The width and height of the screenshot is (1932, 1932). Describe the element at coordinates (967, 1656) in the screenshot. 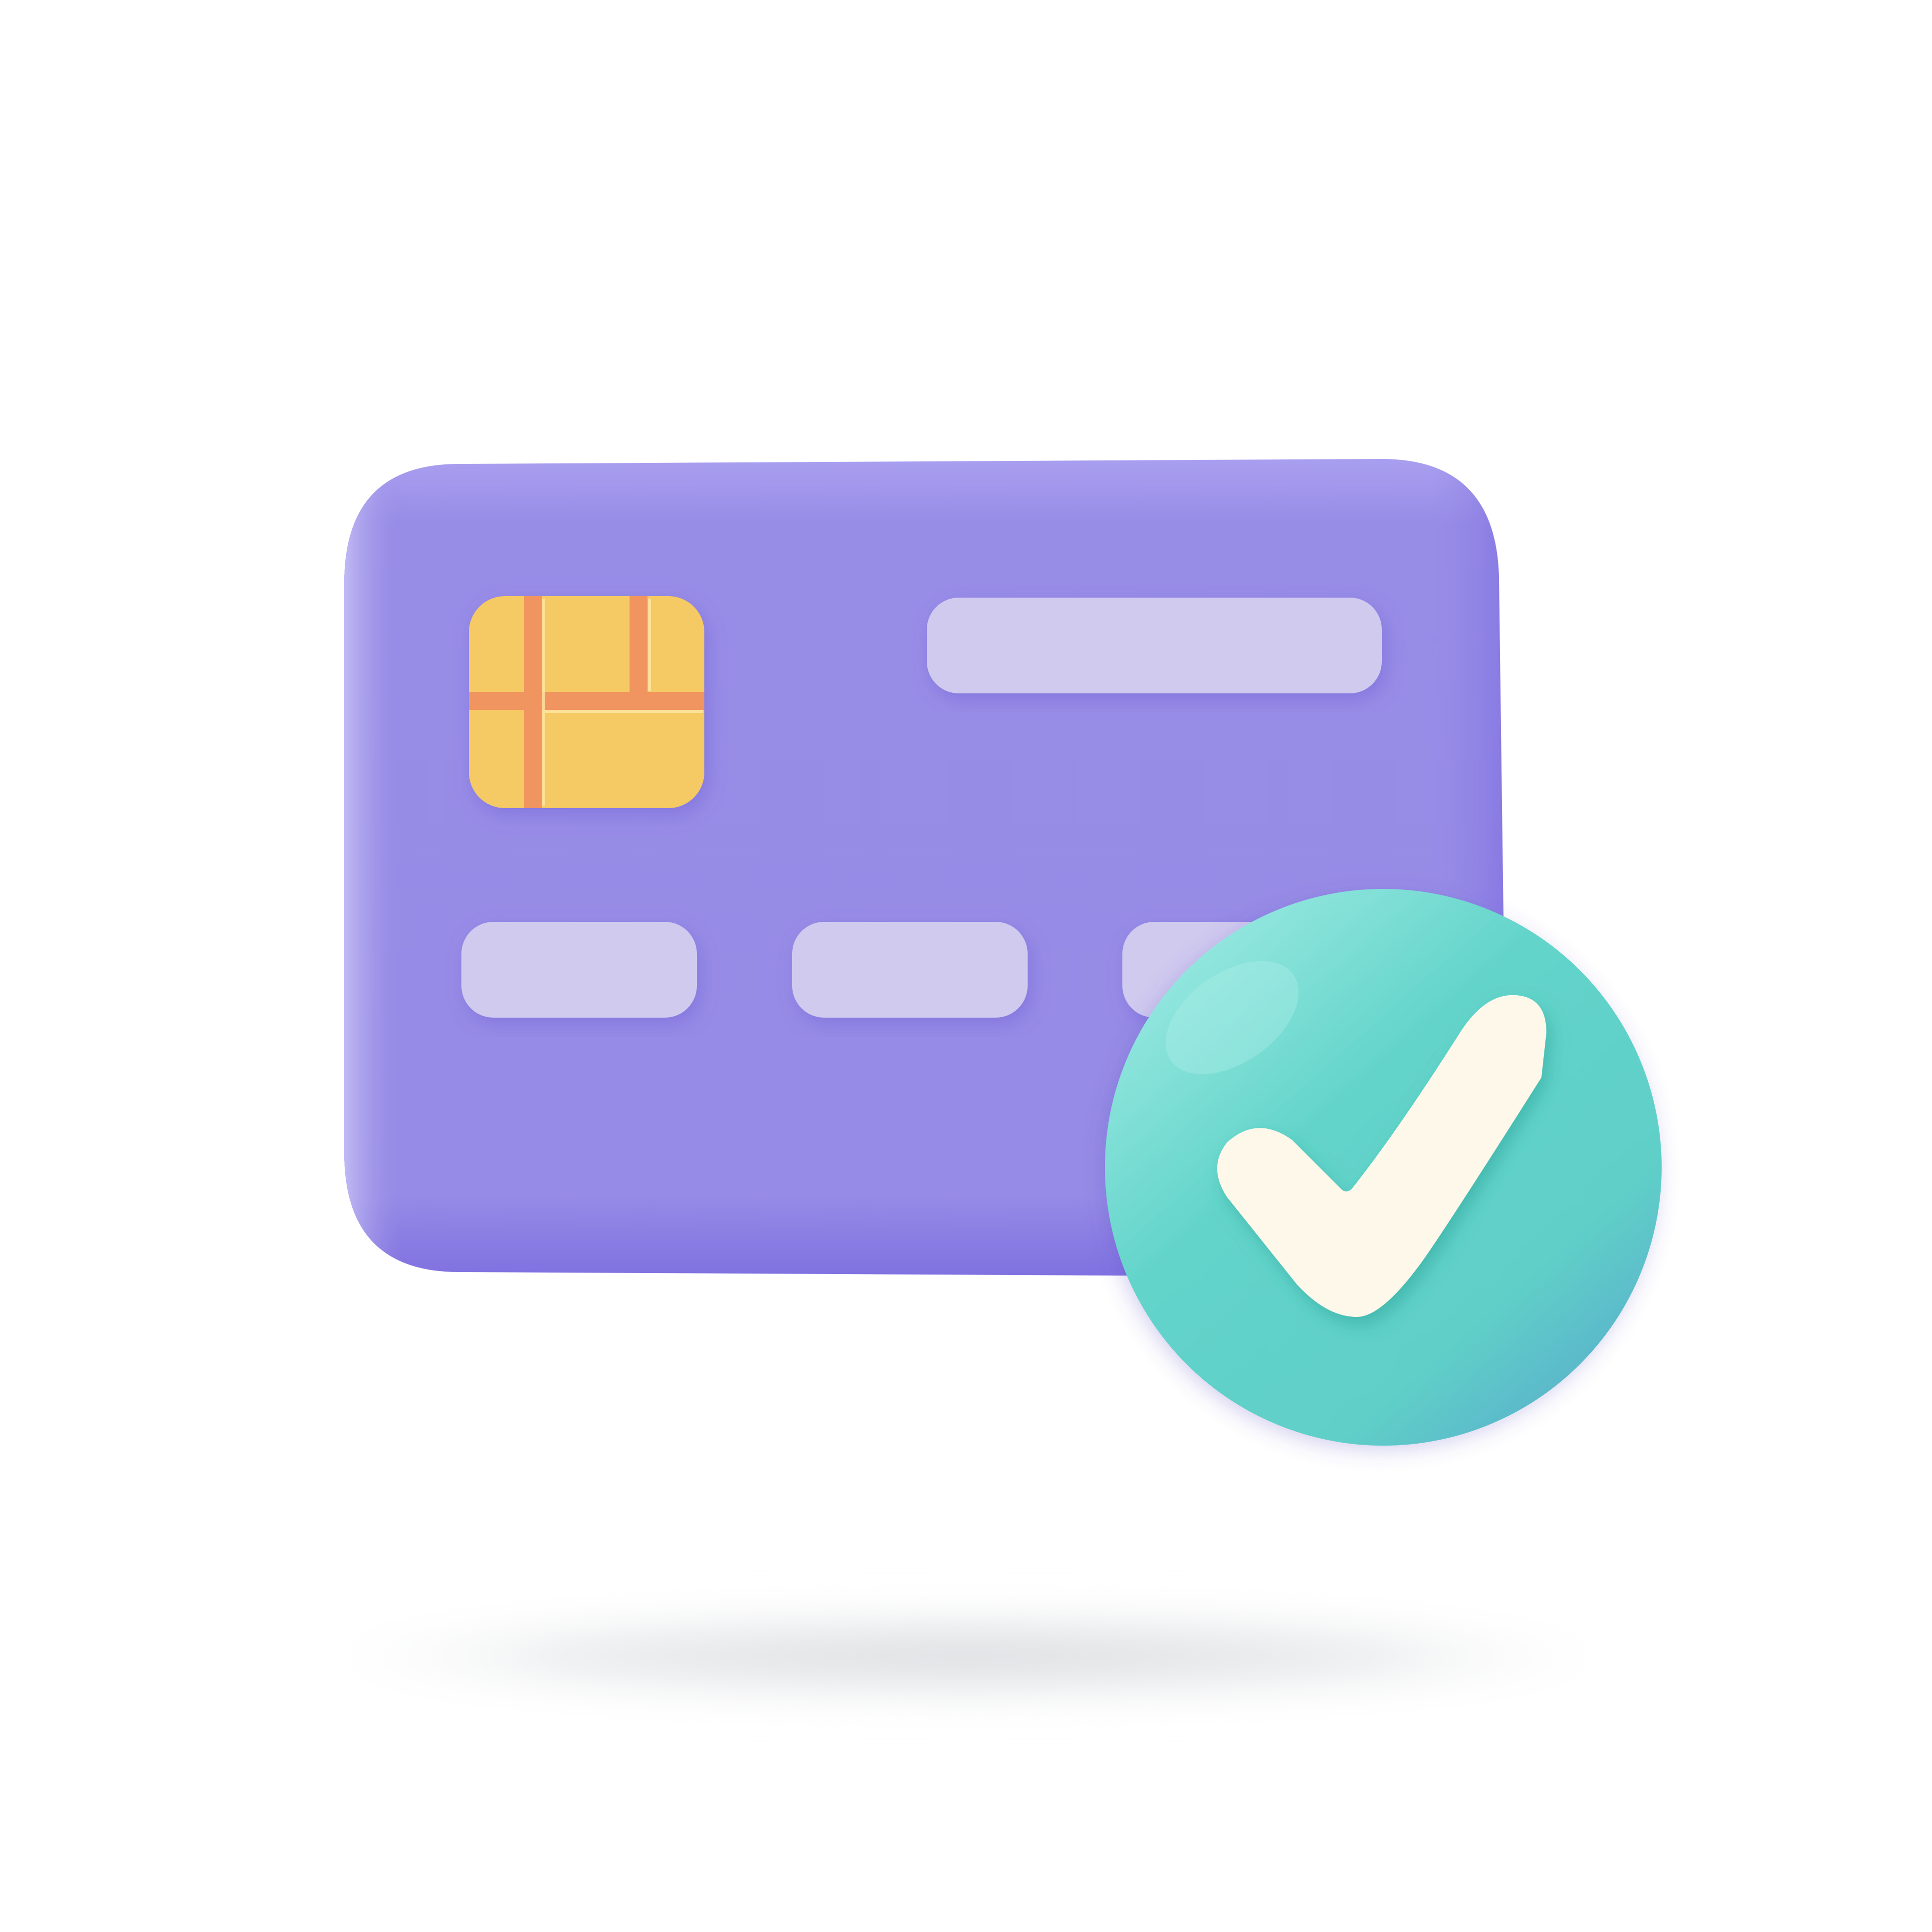

I see `floor-shadow` at that location.